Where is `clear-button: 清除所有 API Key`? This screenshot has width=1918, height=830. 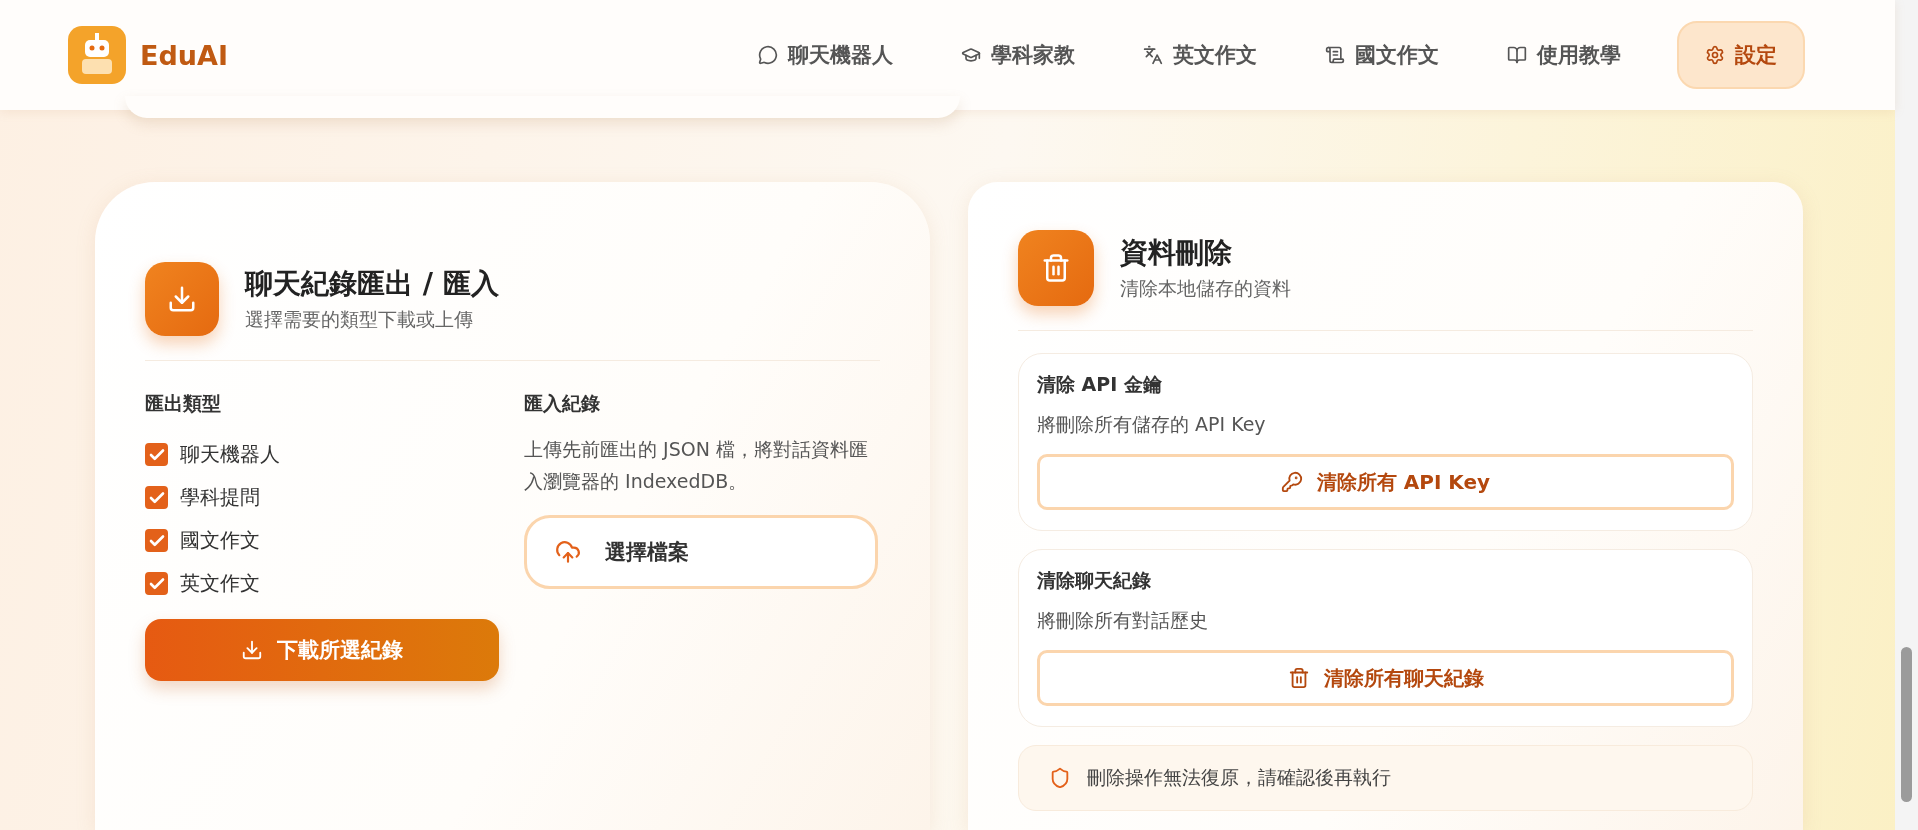 clear-button: 清除所有 API Key is located at coordinates (1385, 482).